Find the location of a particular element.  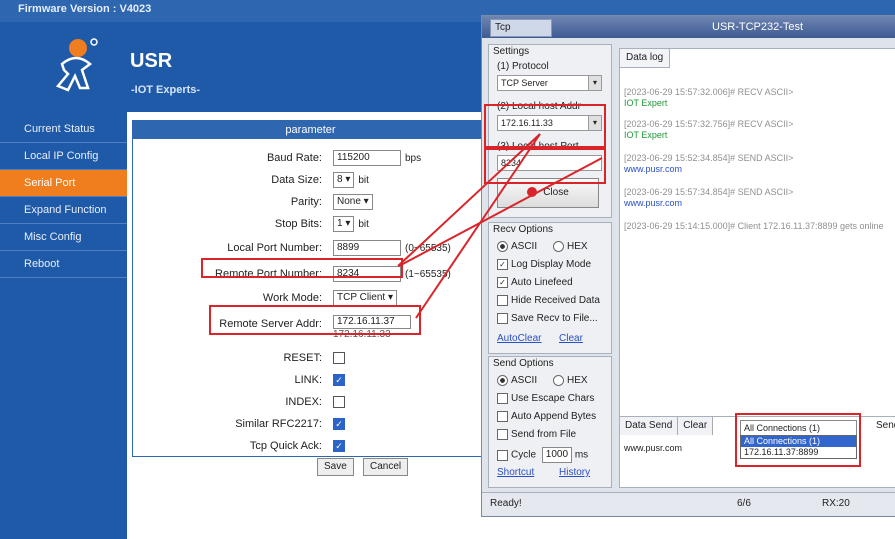

settings-title: Settings is located at coordinates (511, 51).